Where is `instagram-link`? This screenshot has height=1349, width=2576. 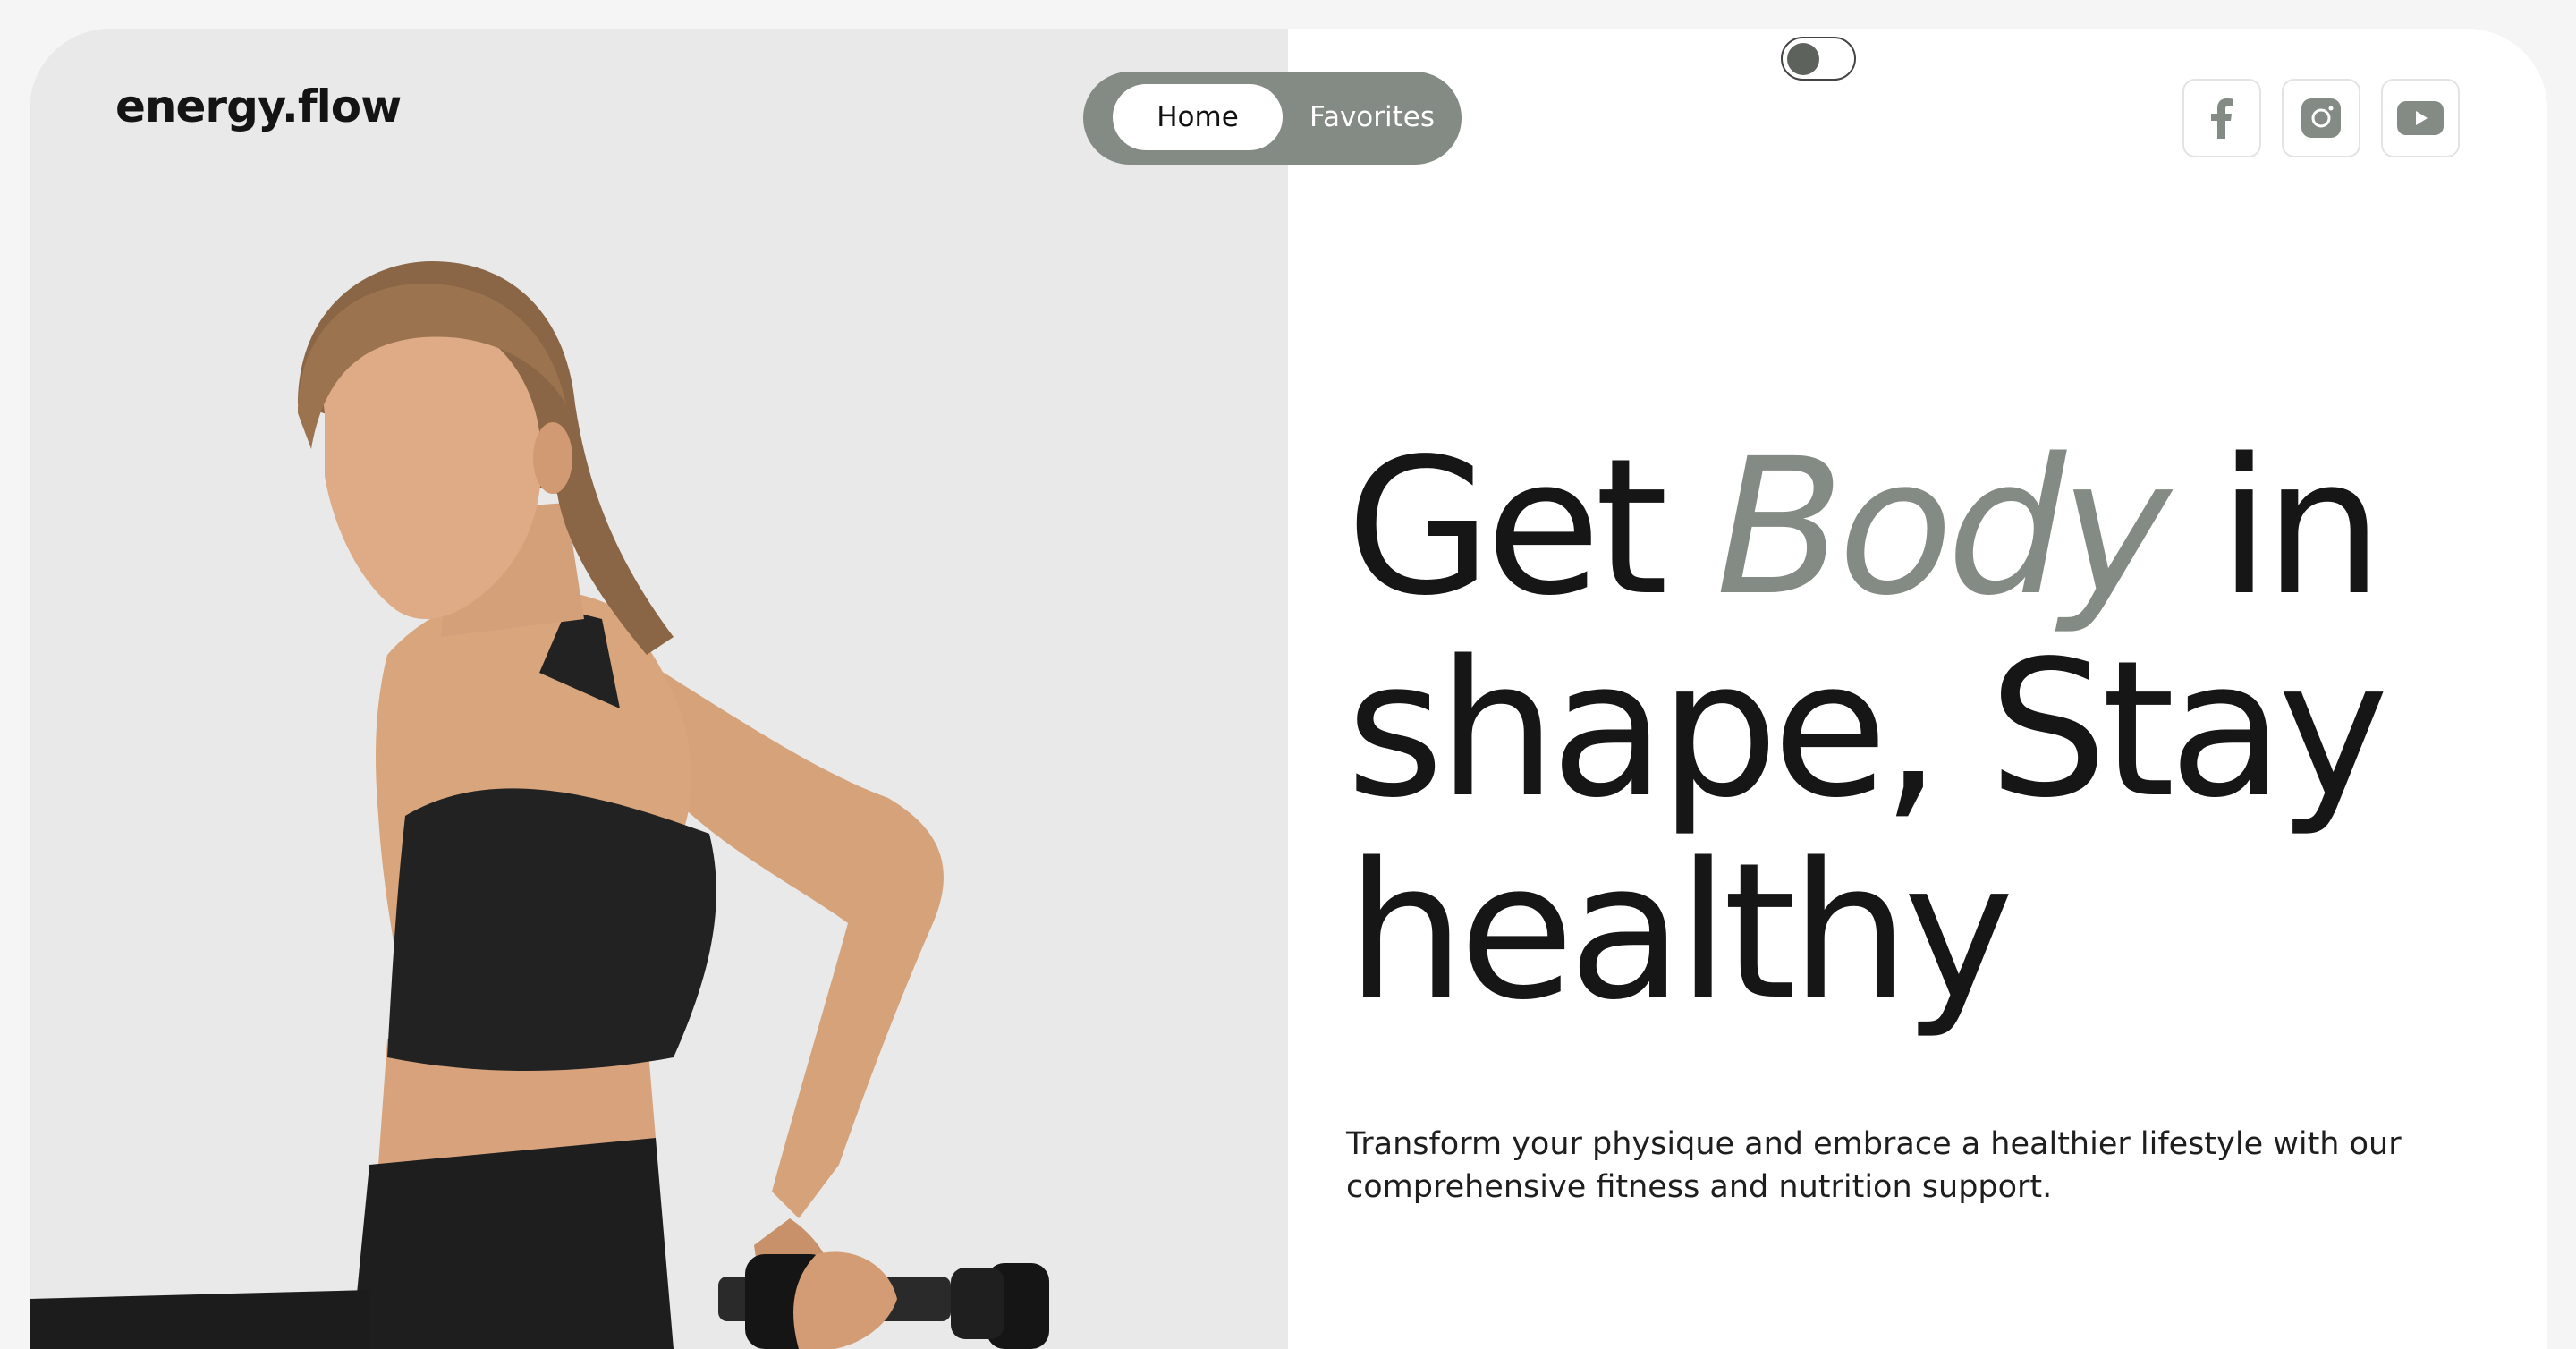 instagram-link is located at coordinates (2321, 118).